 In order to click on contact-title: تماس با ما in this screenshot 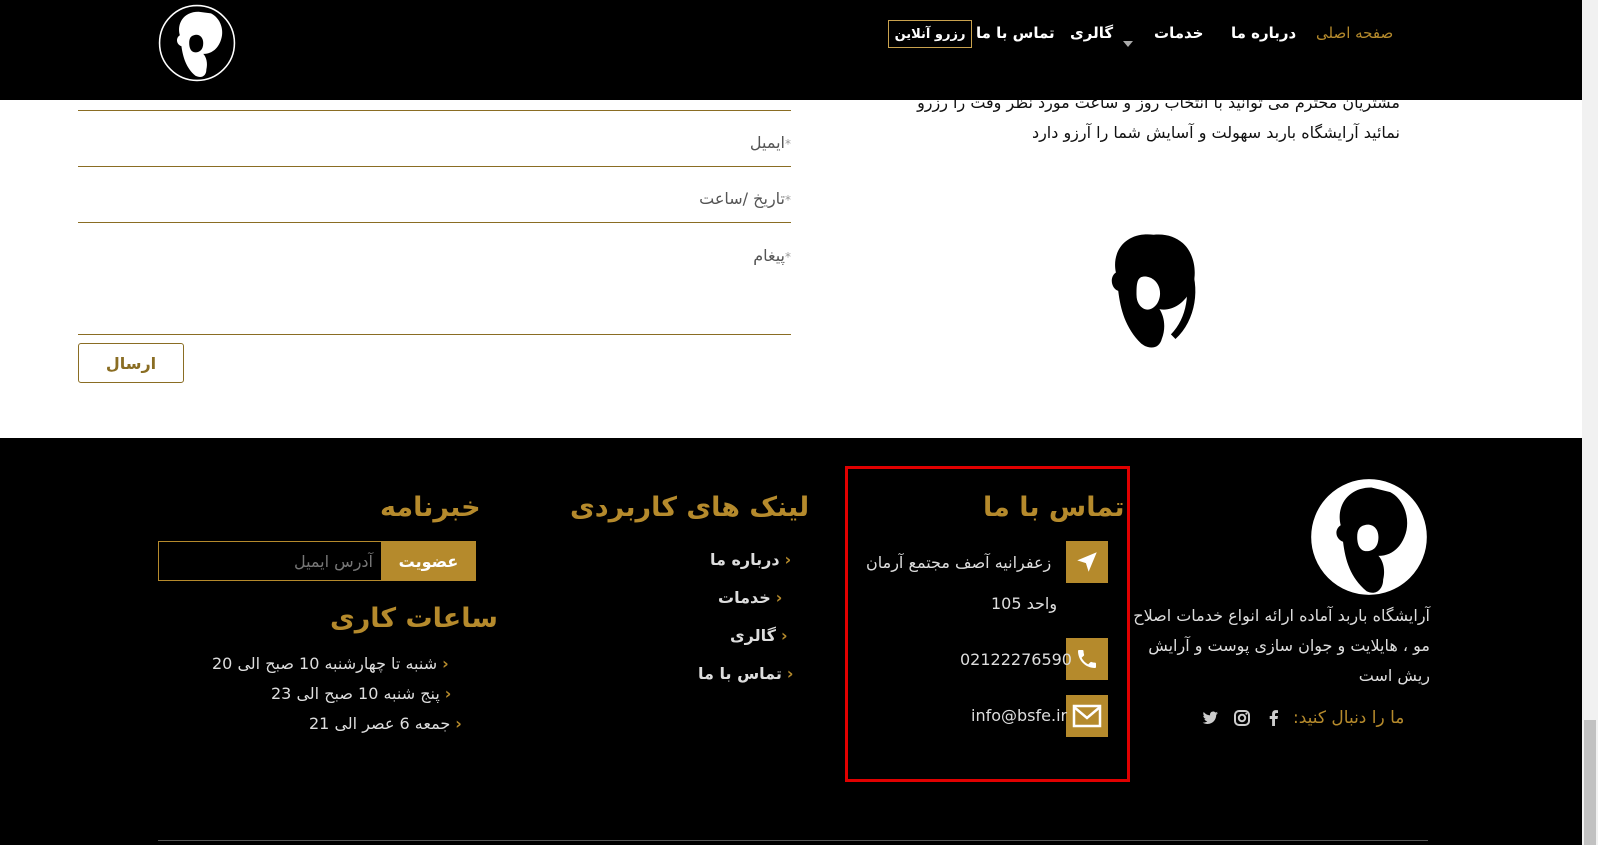, I will do `click(1054, 507)`.